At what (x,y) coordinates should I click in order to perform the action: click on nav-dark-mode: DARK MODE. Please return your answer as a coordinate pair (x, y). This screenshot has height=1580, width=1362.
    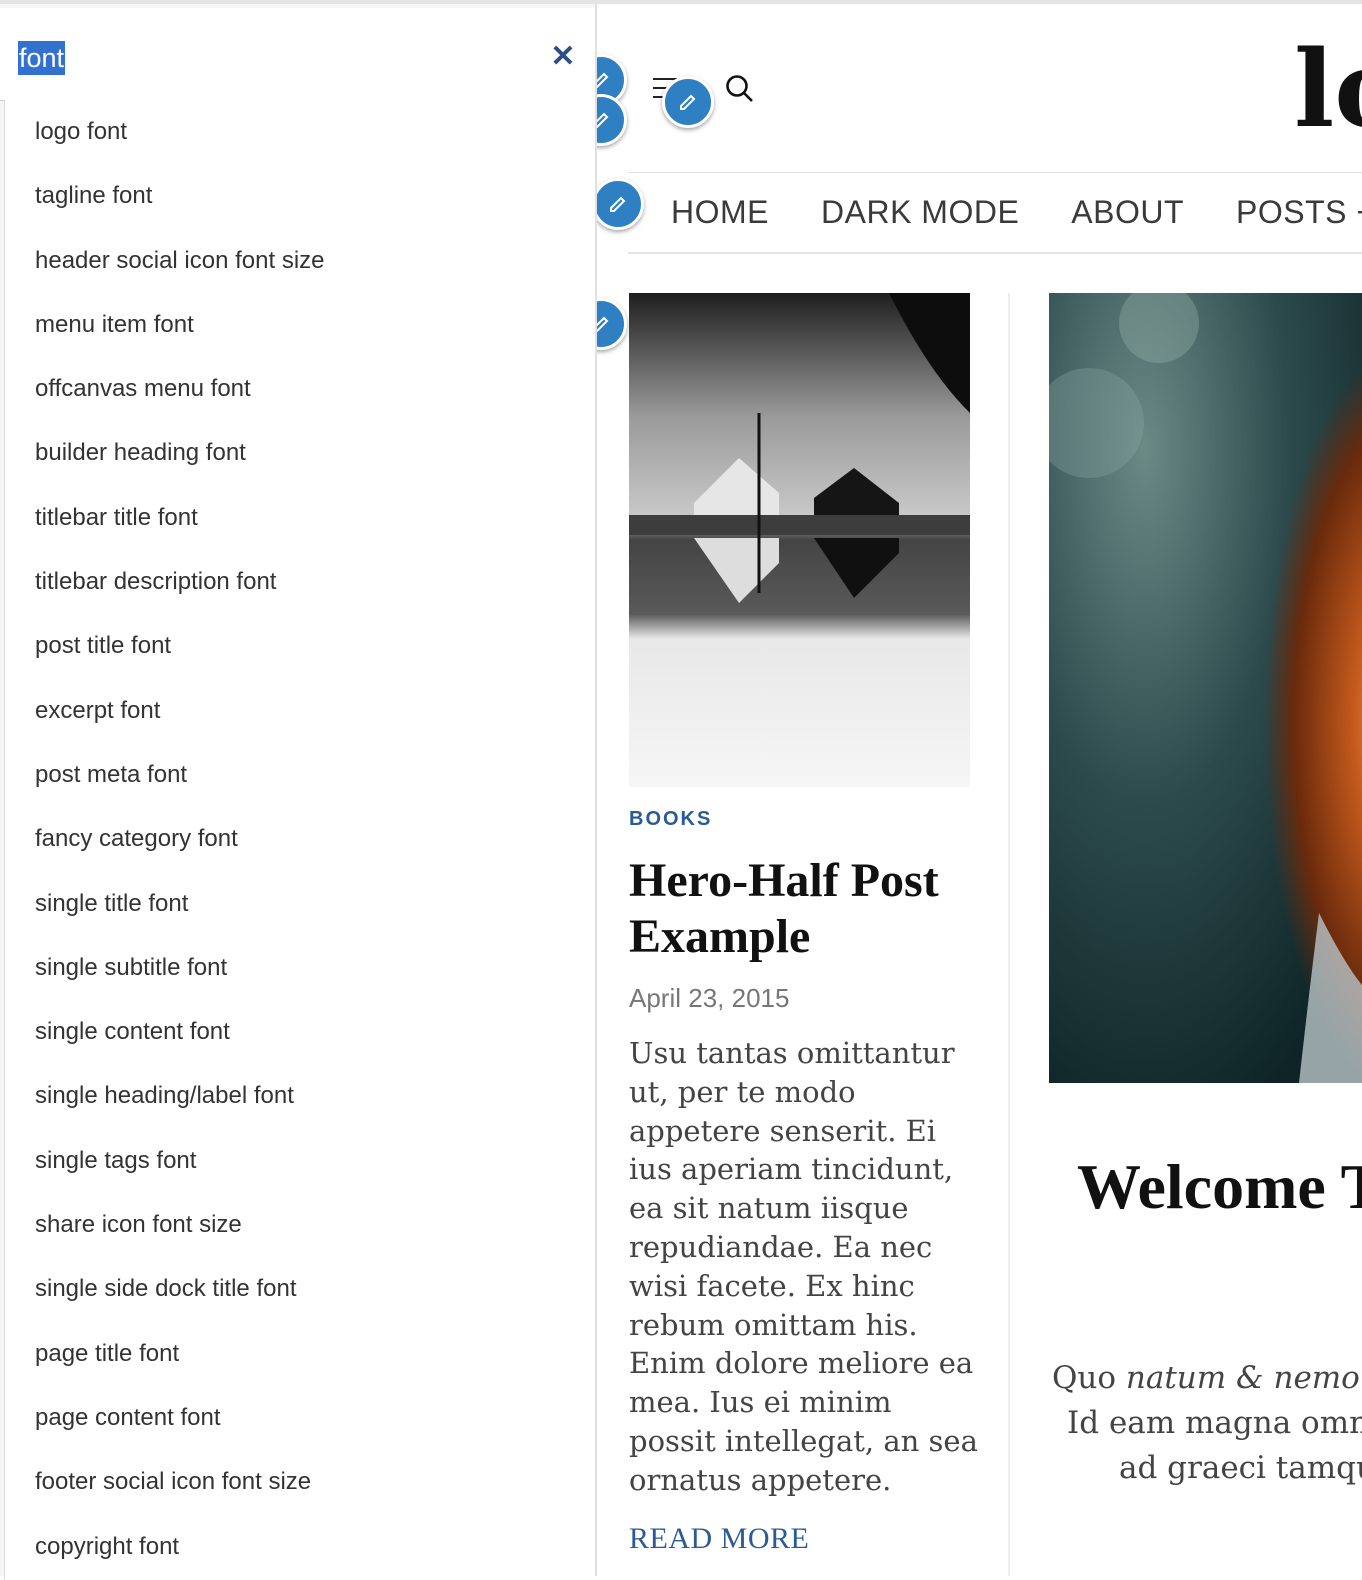
    Looking at the image, I should click on (920, 212).